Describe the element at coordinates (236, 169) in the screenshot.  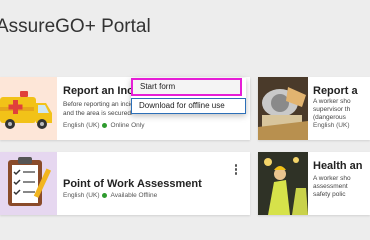
I see `more-options-icon` at that location.